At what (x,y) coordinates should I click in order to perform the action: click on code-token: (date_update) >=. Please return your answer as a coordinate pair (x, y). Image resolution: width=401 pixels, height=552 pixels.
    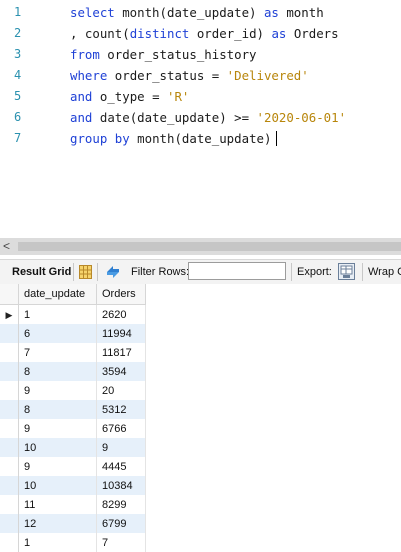
    Looking at the image, I should click on (193, 117).